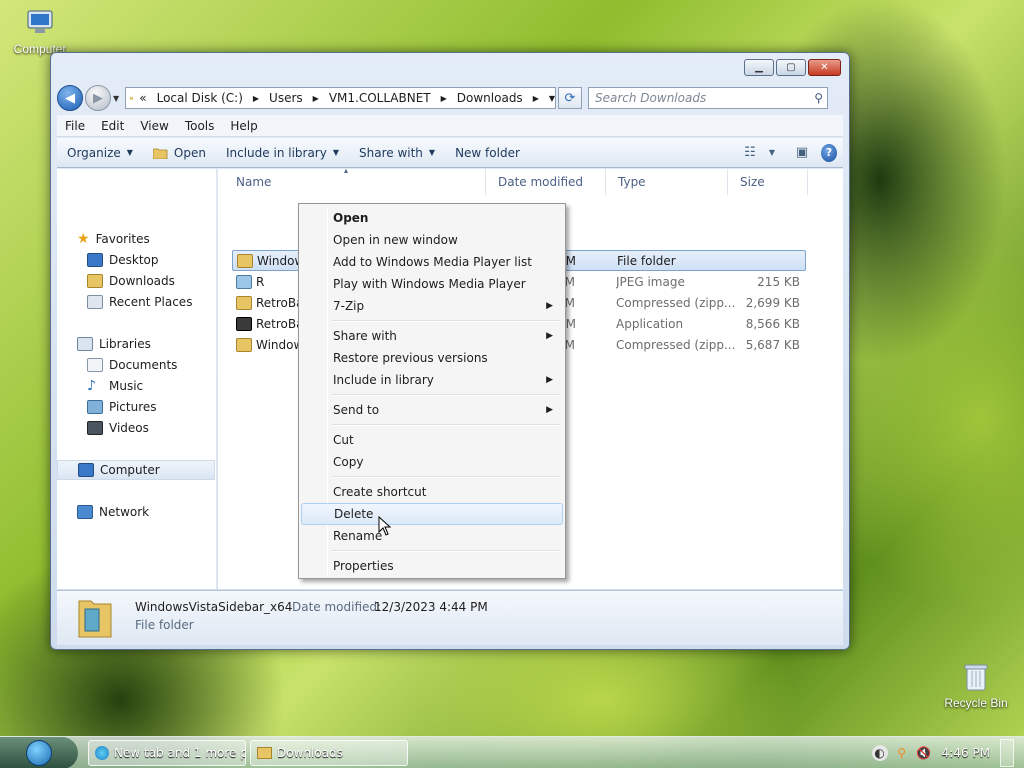 The height and width of the screenshot is (768, 1024). I want to click on volume-muted-icon: 🔇, so click(924, 753).